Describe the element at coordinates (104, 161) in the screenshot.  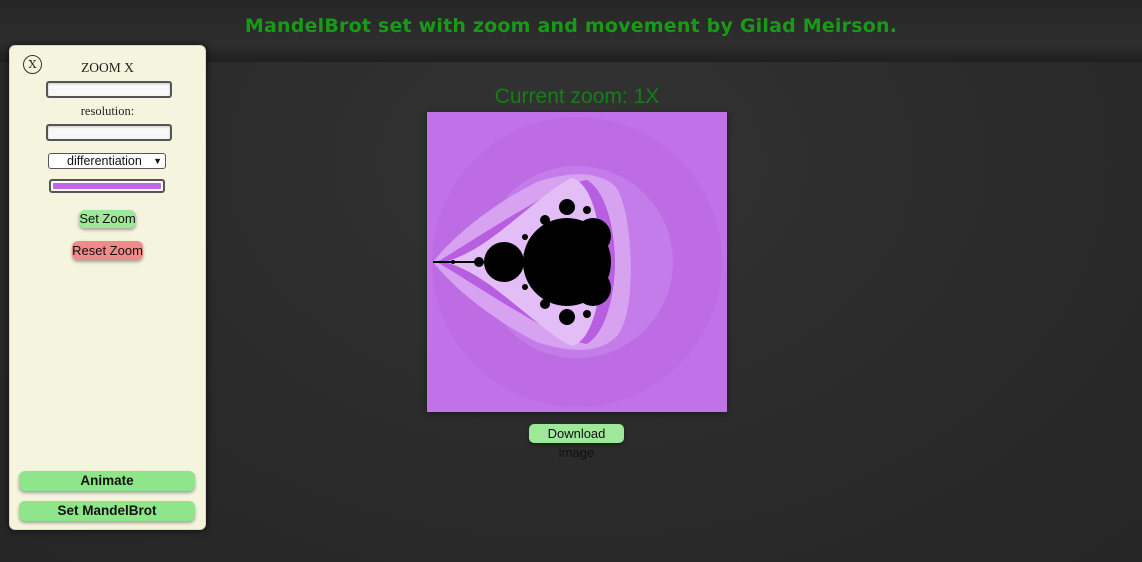
I see `color-mode-selected: differentiation` at that location.